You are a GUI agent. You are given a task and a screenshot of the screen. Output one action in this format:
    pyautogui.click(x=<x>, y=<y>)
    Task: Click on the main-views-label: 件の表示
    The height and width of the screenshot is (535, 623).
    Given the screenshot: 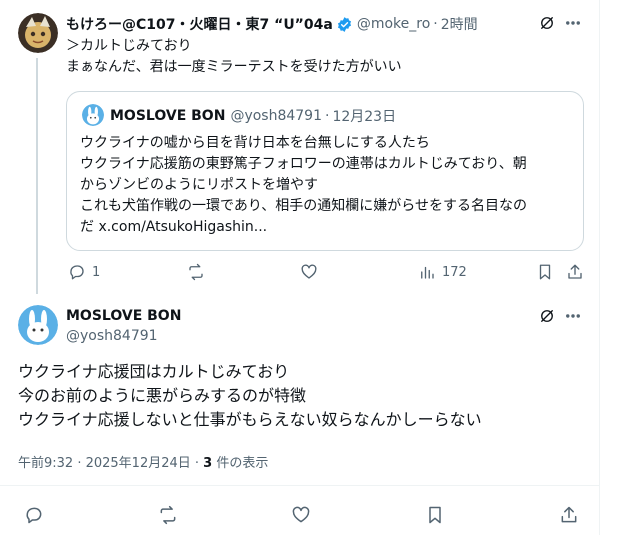 What is the action you would take?
    pyautogui.click(x=240, y=463)
    